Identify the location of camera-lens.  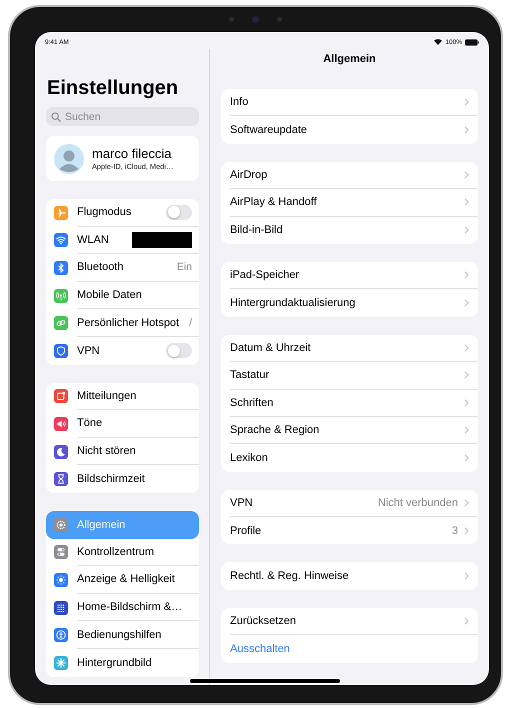
(255, 19).